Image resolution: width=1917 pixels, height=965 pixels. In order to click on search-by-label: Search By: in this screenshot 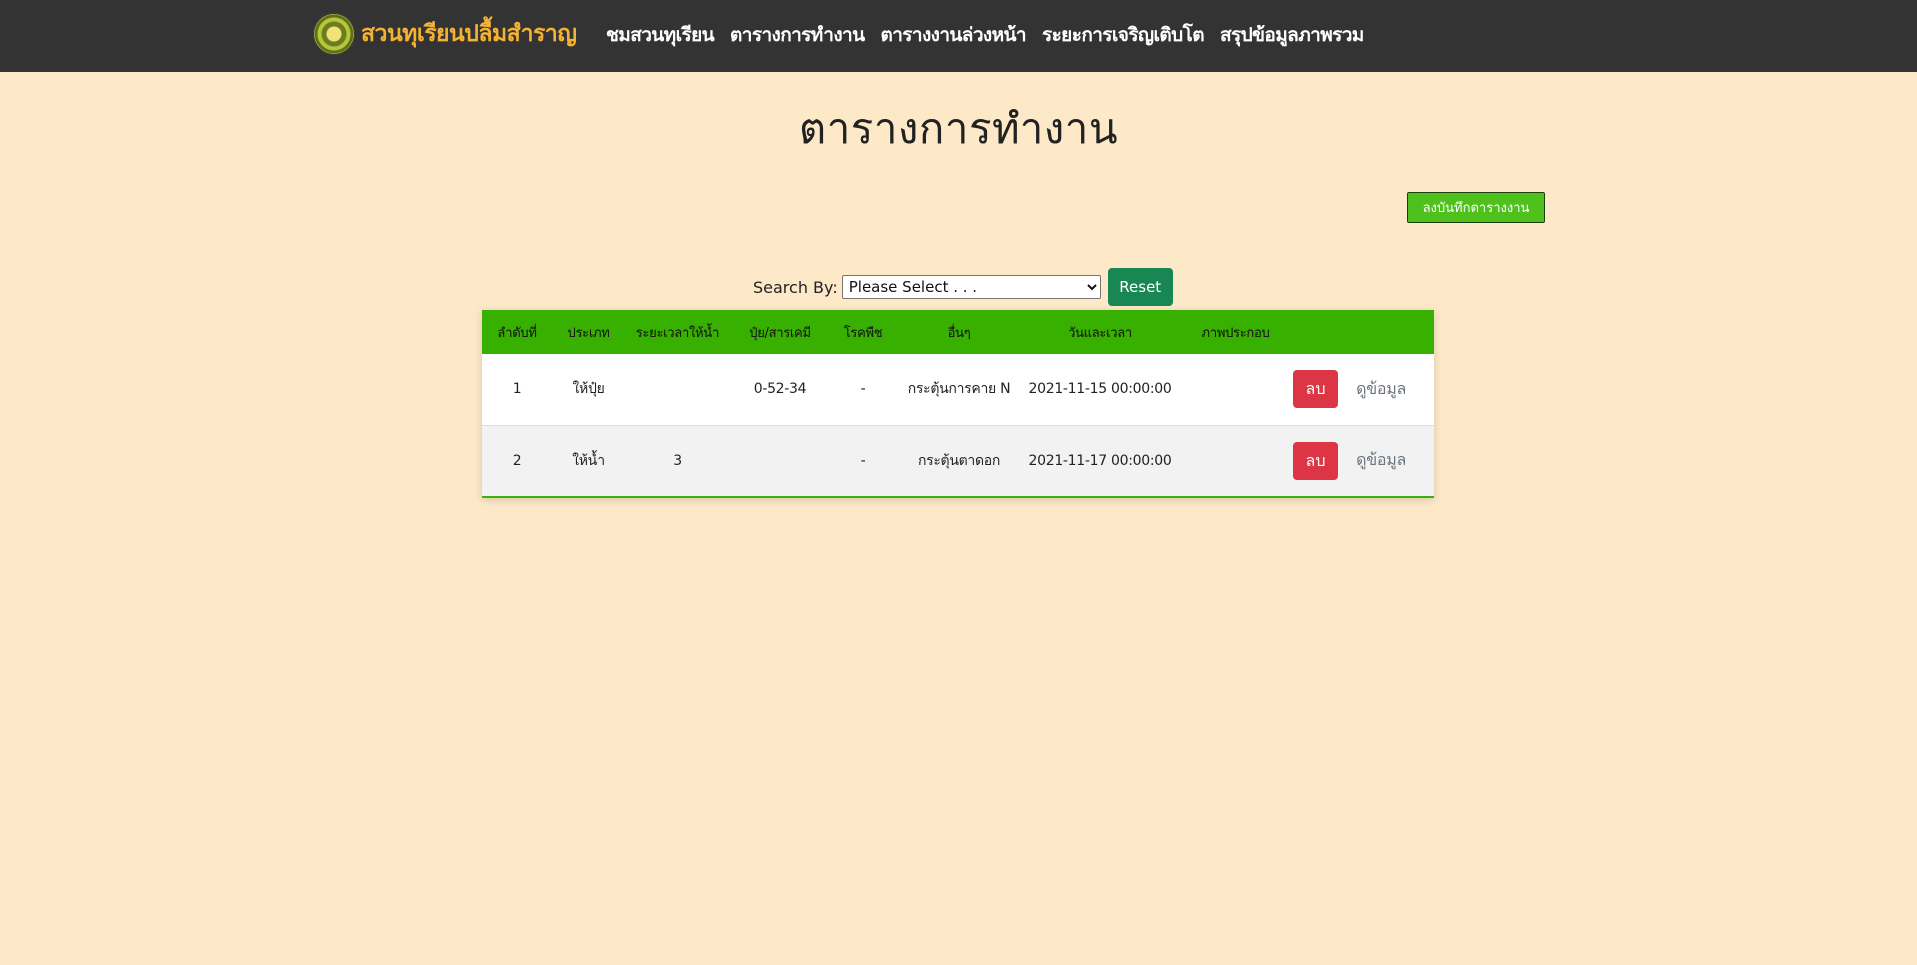, I will do `click(795, 287)`.